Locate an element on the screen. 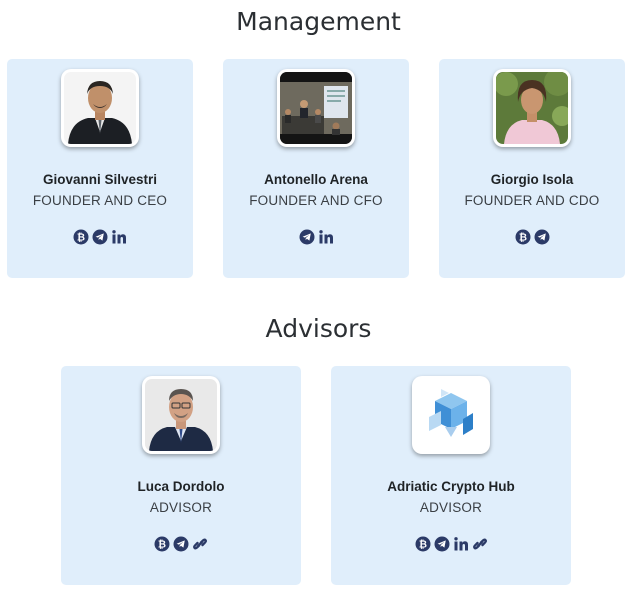  team-card-antonello-arena: Antonello Arena FOUNDER AND CFO is located at coordinates (316, 168).